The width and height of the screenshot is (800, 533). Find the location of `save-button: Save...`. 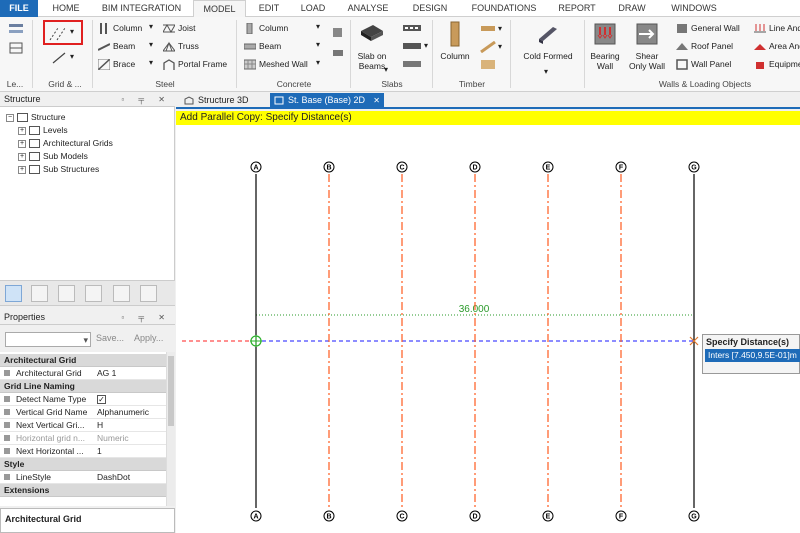

save-button: Save... is located at coordinates (110, 338).